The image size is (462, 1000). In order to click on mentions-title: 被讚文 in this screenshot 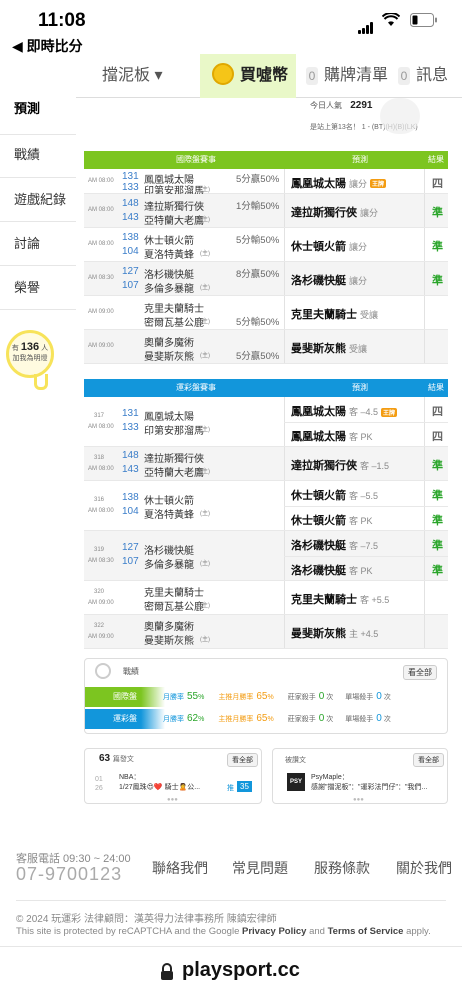, I will do `click(295, 760)`.